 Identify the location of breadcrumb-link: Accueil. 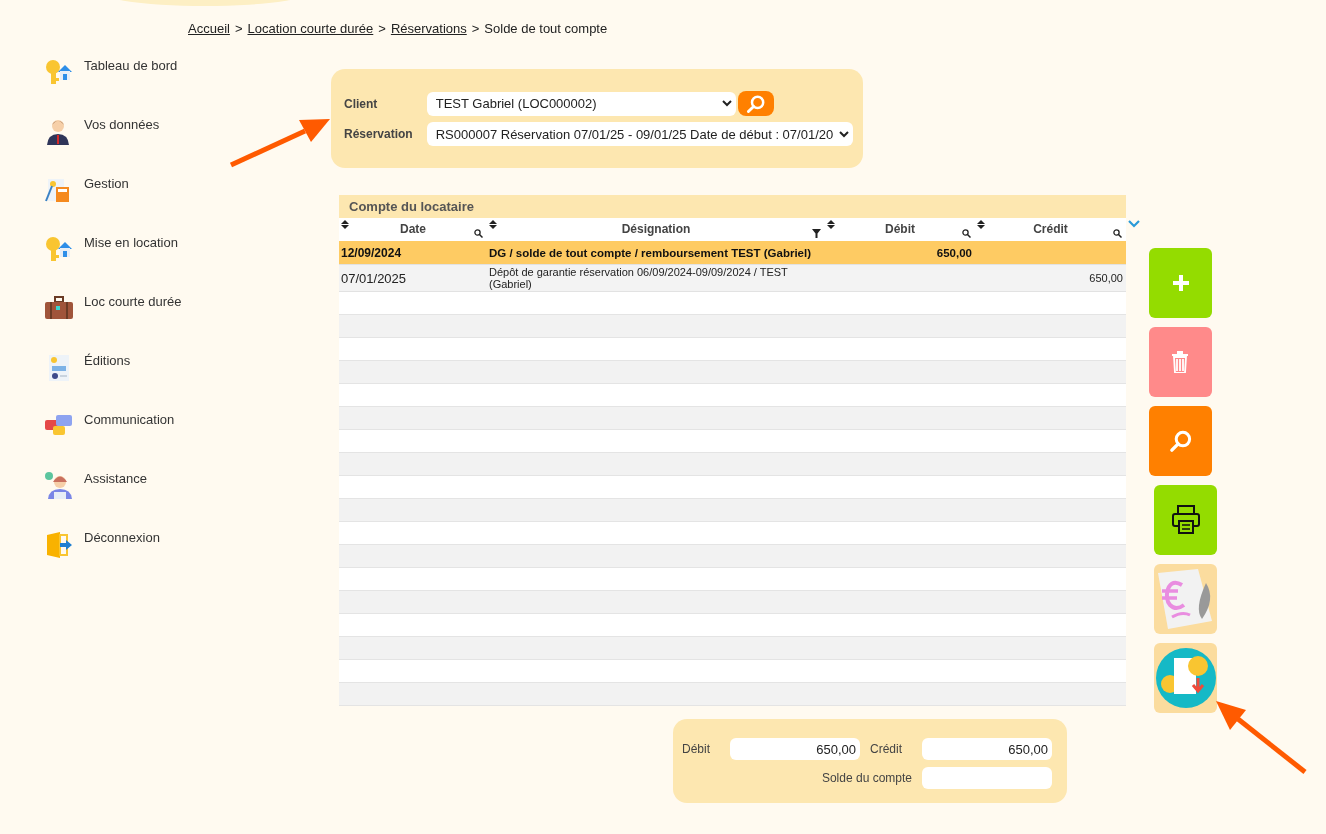
(209, 28).